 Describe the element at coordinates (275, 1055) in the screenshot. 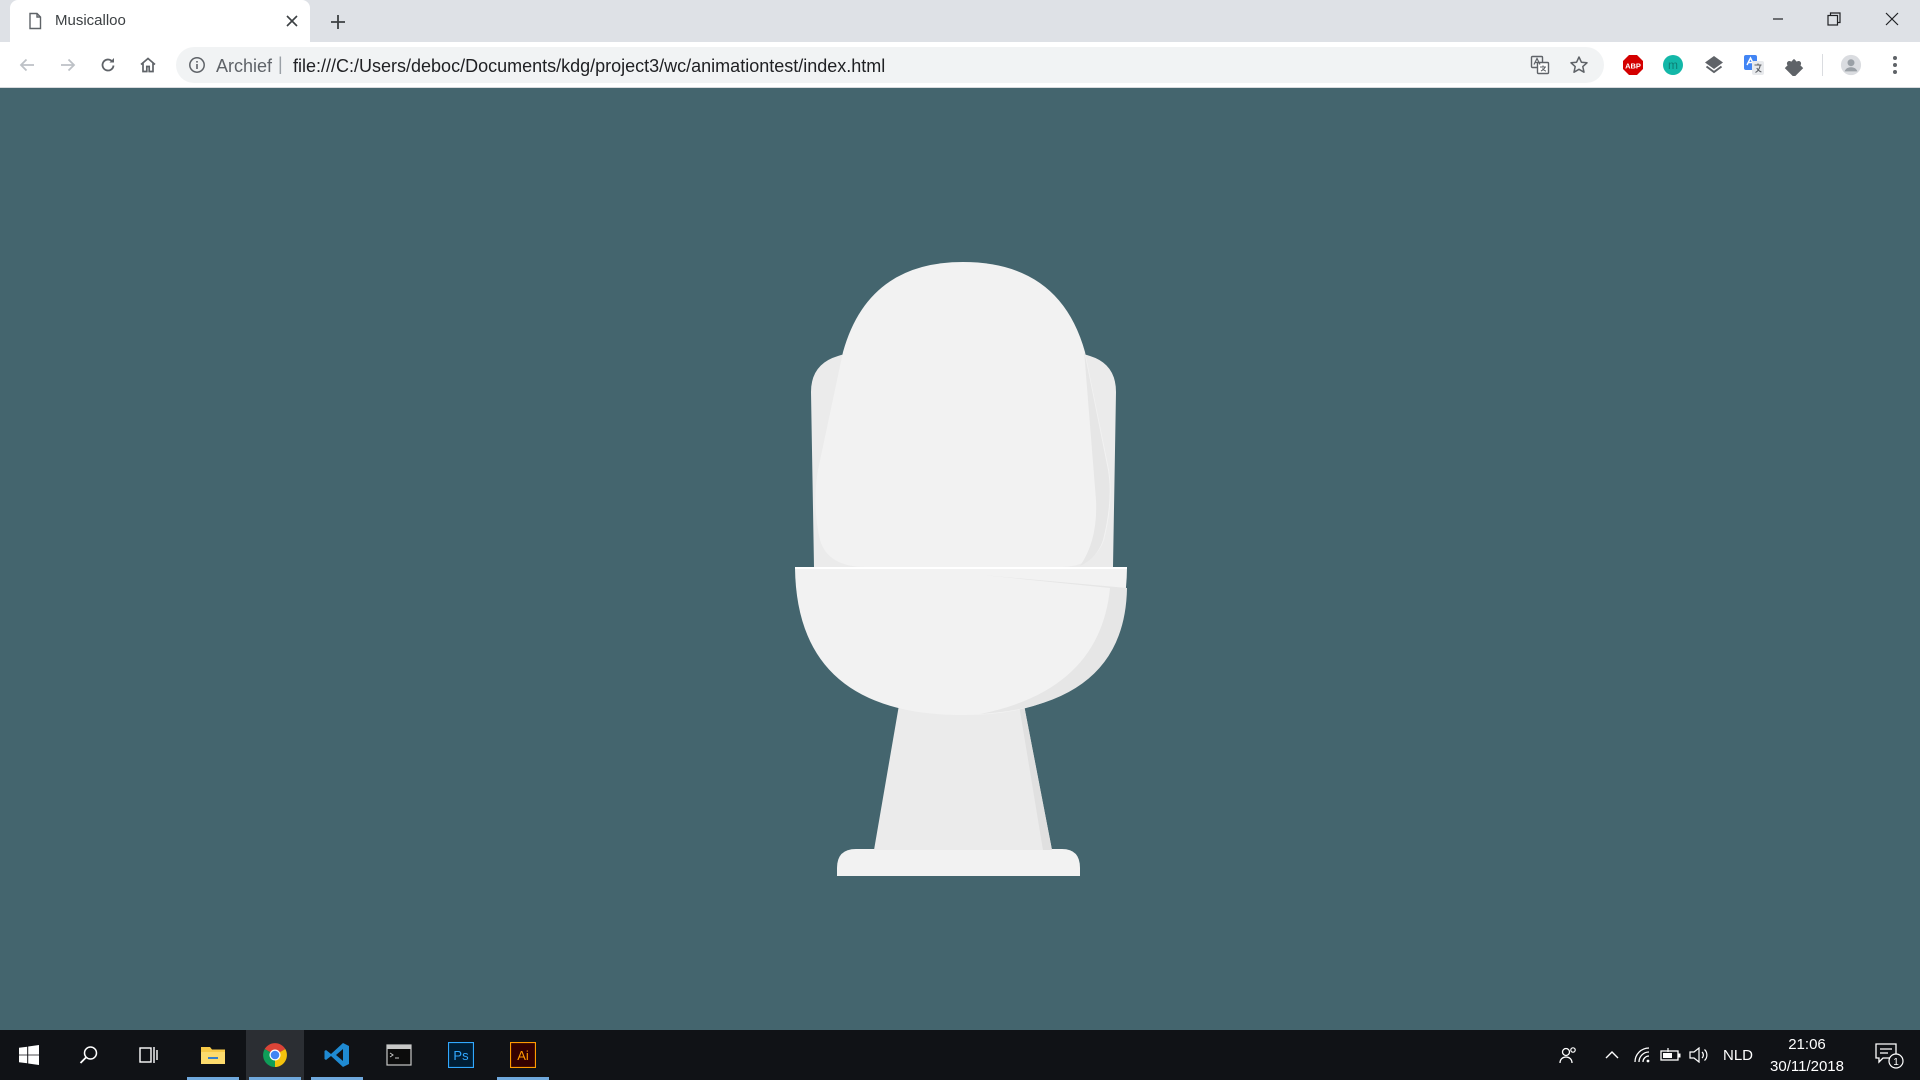

I see `chrome-icon` at that location.